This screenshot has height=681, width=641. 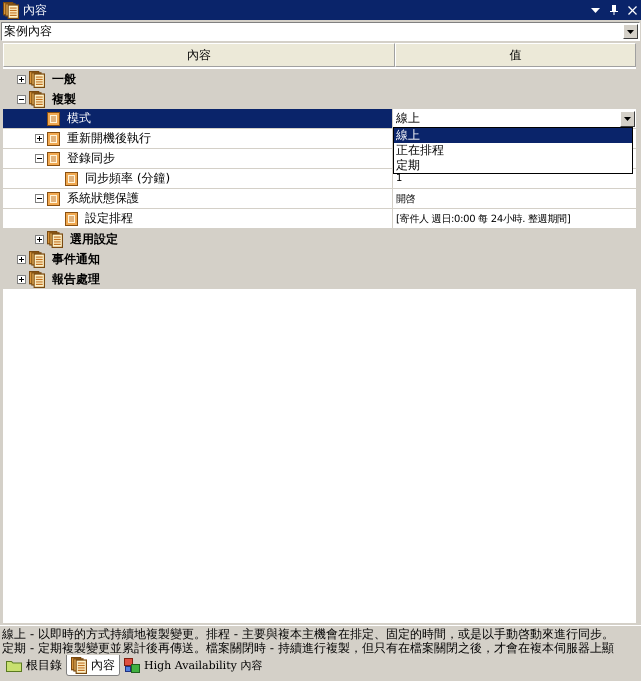 What do you see at coordinates (75, 279) in the screenshot?
I see `category-label: 報告處理` at bounding box center [75, 279].